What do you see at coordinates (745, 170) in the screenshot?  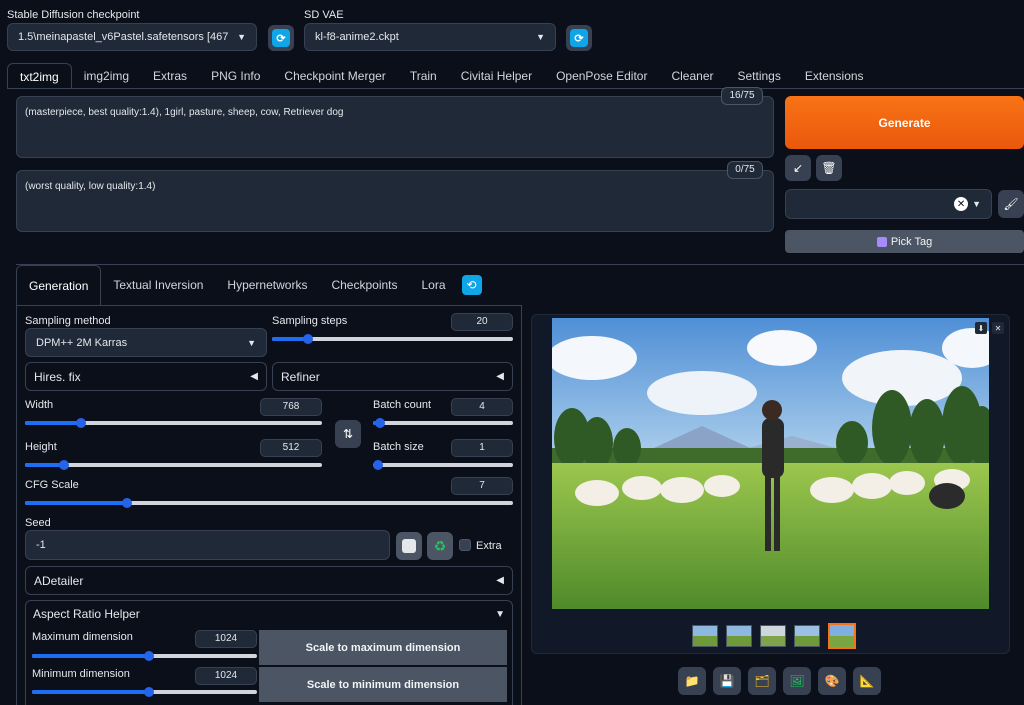 I see `negative-token-counter: 0/75` at bounding box center [745, 170].